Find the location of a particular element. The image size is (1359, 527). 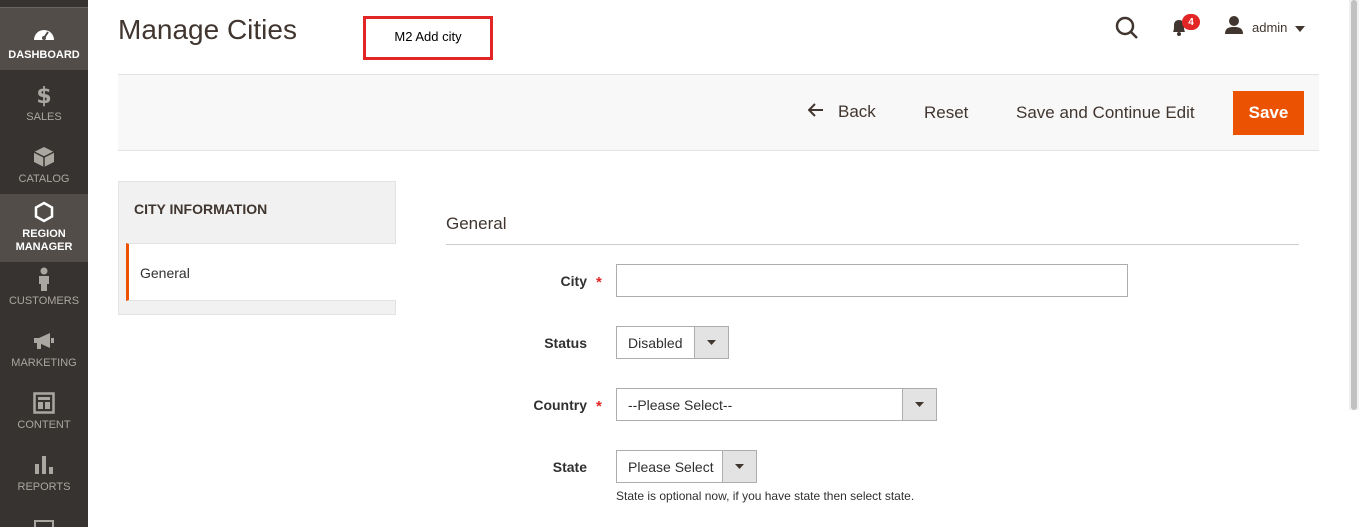

hexagon-icon is located at coordinates (44, 212).